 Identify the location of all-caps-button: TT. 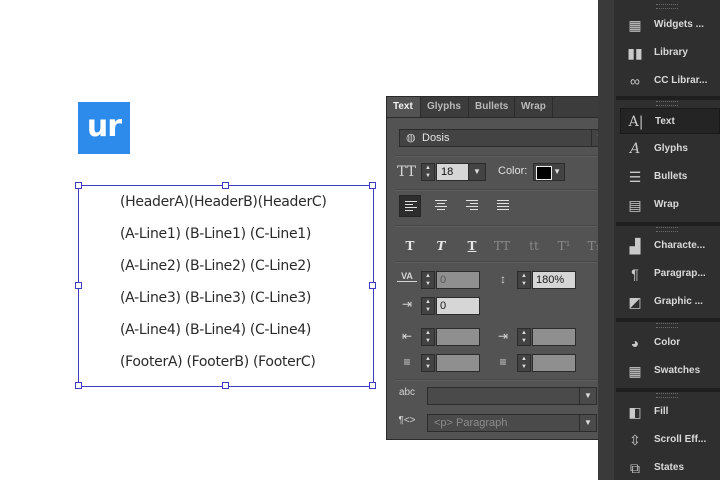
(502, 247).